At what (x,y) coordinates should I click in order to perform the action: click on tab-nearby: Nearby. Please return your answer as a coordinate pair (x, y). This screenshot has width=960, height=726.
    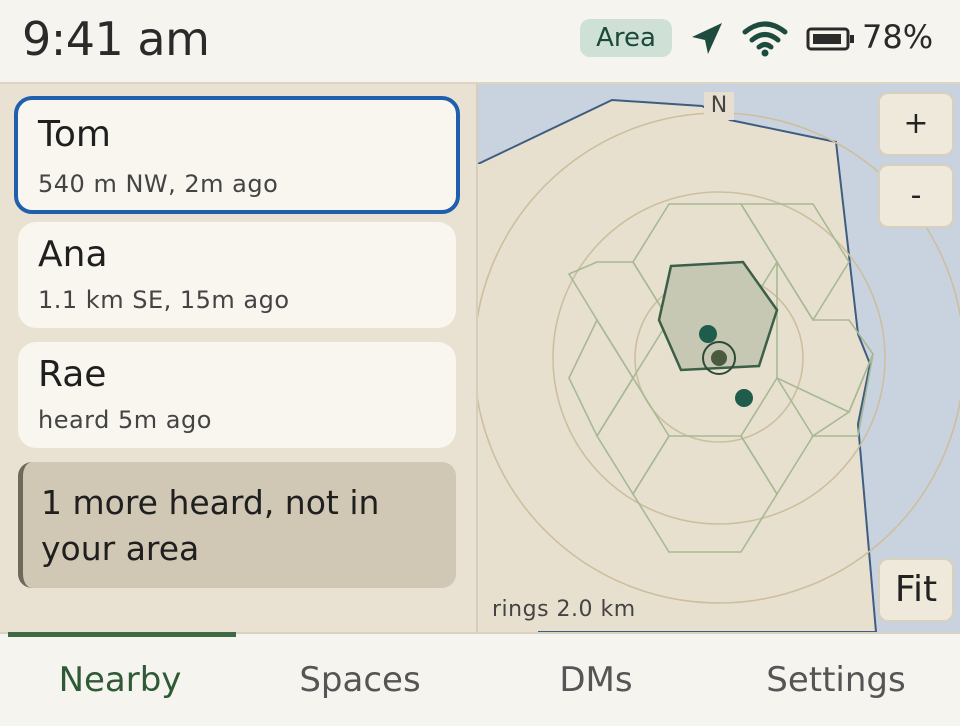
    Looking at the image, I should click on (120, 677).